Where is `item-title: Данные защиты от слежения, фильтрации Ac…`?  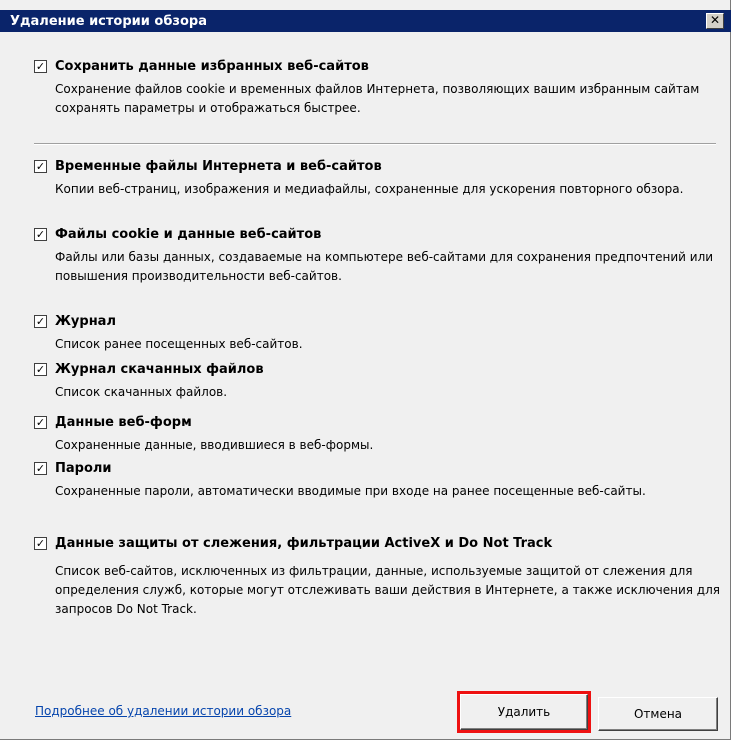 item-title: Данные защиты от слежения, фильтрации Ac… is located at coordinates (304, 543).